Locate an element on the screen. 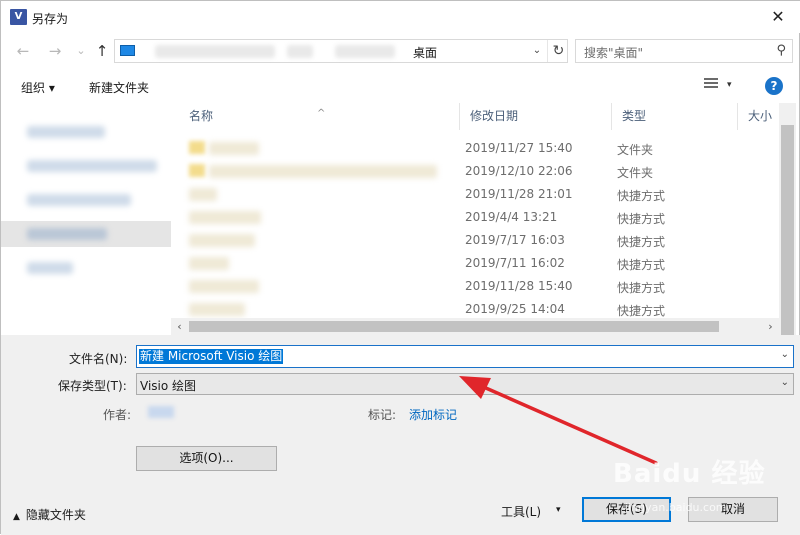  sort-ascending-icon: ^ is located at coordinates (321, 113).